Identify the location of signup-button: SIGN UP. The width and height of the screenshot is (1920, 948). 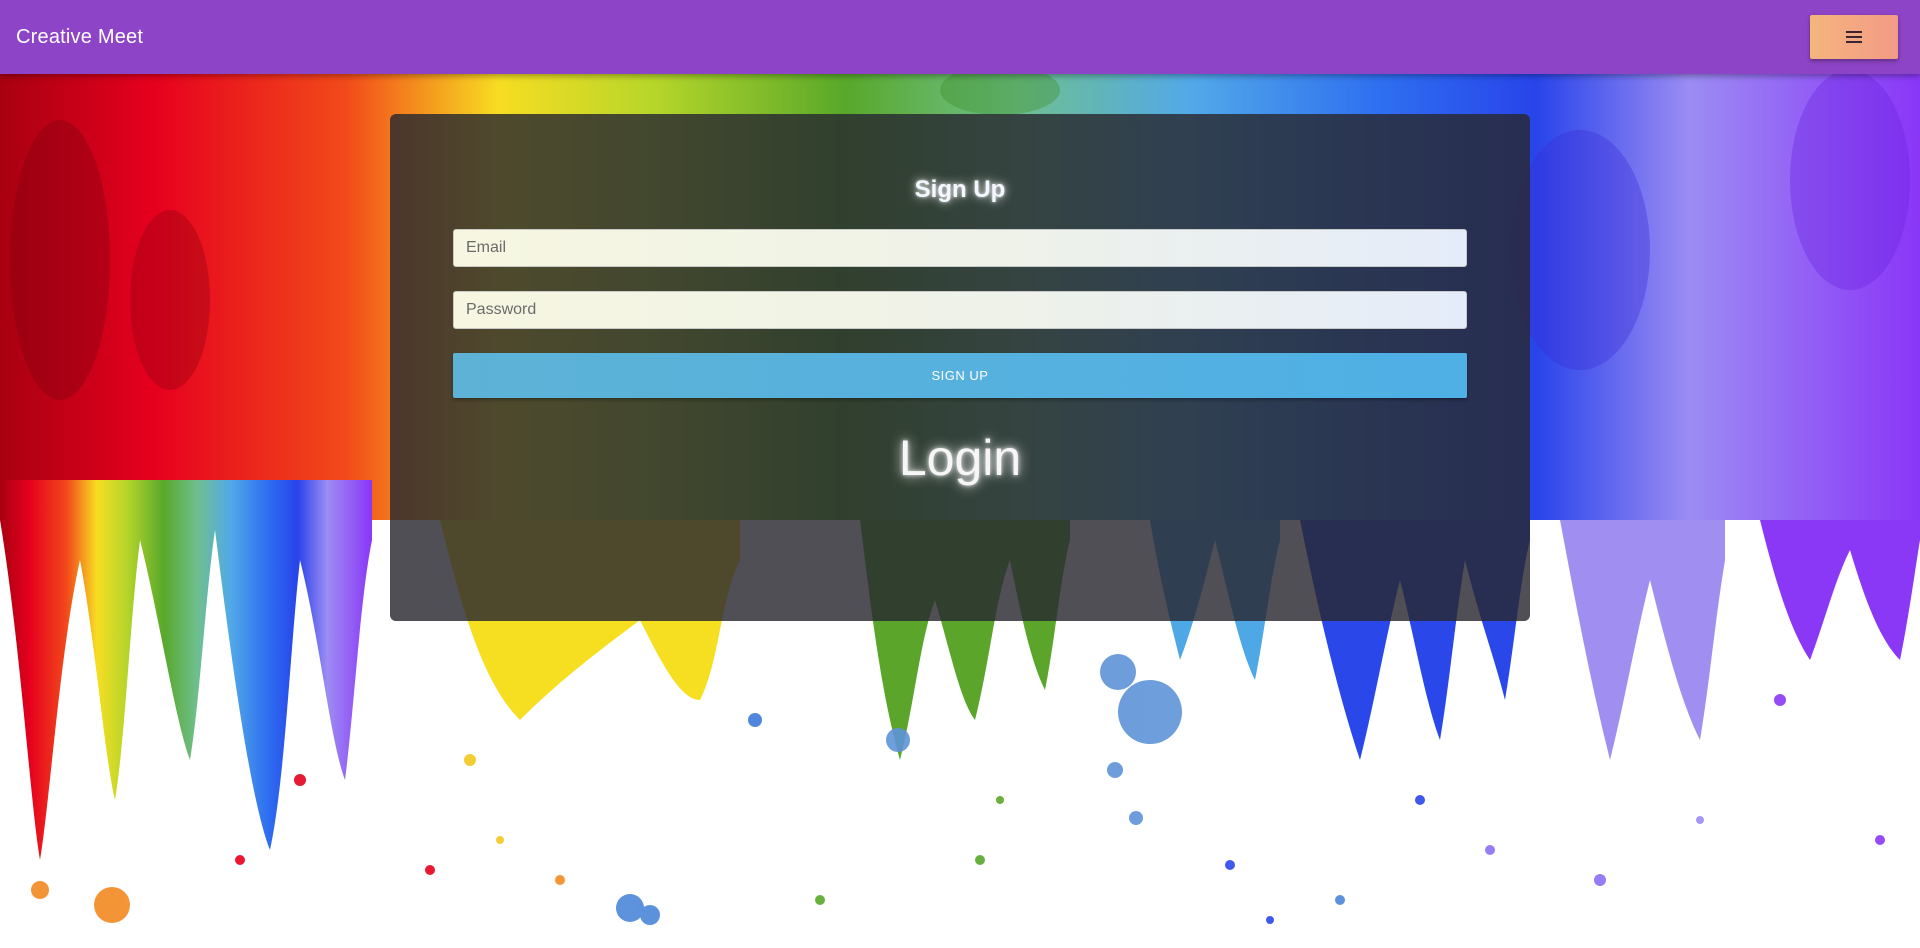
(960, 375).